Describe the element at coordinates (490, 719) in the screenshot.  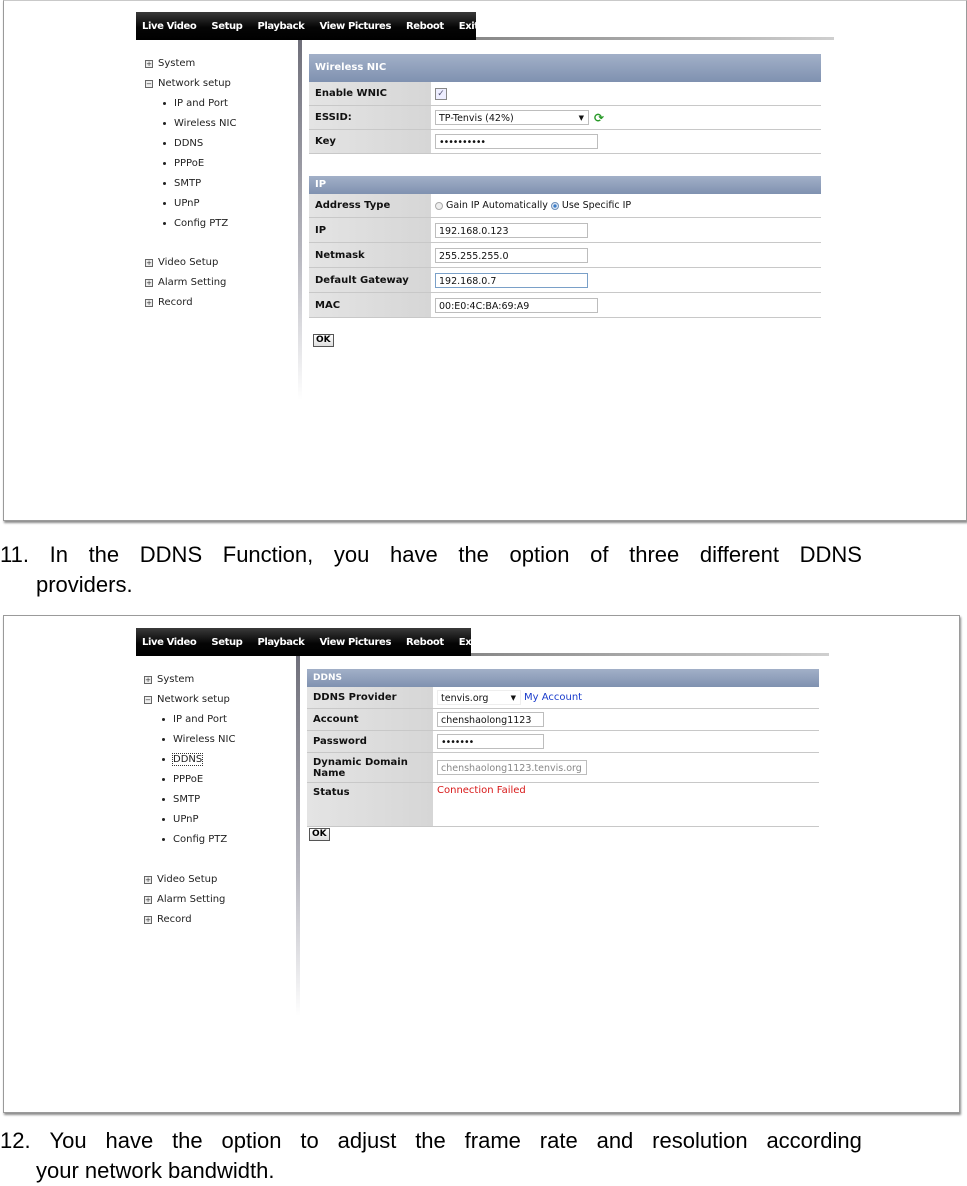
I see `account-input: chenshaolong1123` at that location.